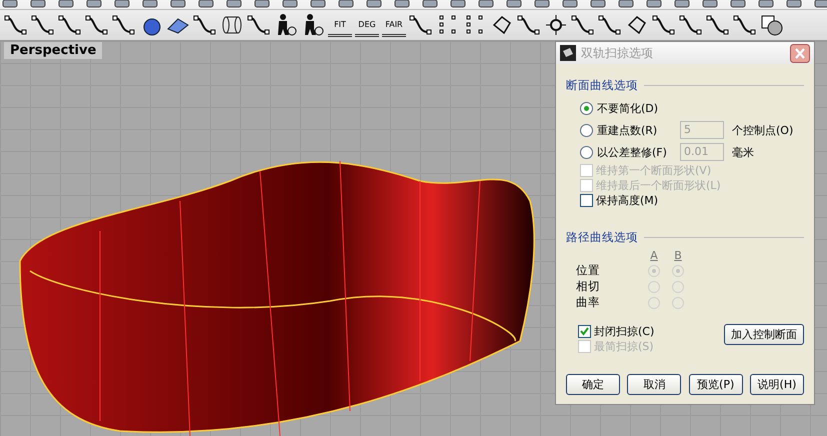  I want to click on checkbox-label: 保持高度(M), so click(627, 200).